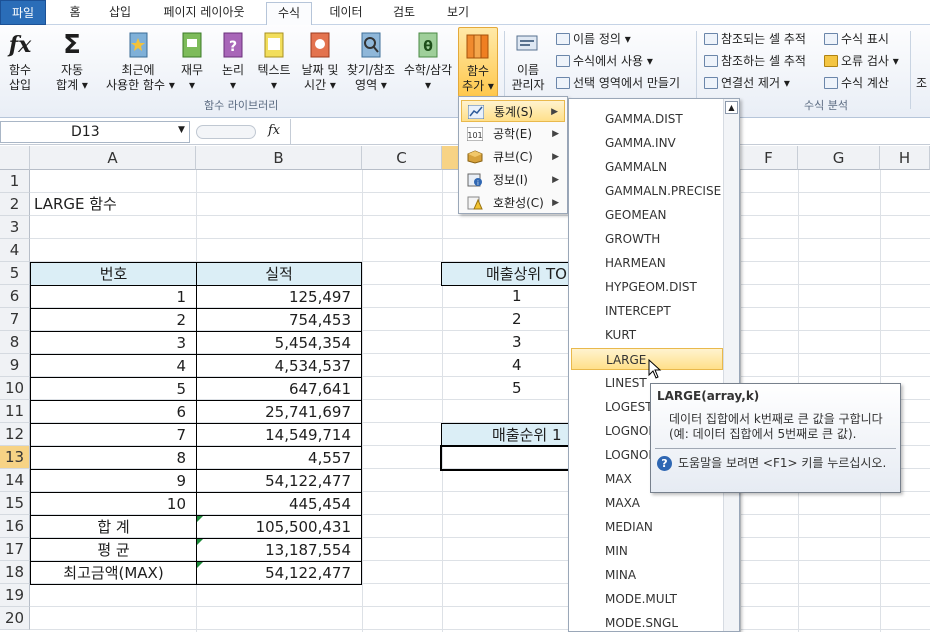 The height and width of the screenshot is (632, 930). What do you see at coordinates (113, 435) in the screenshot?
I see `number-cell: 7` at bounding box center [113, 435].